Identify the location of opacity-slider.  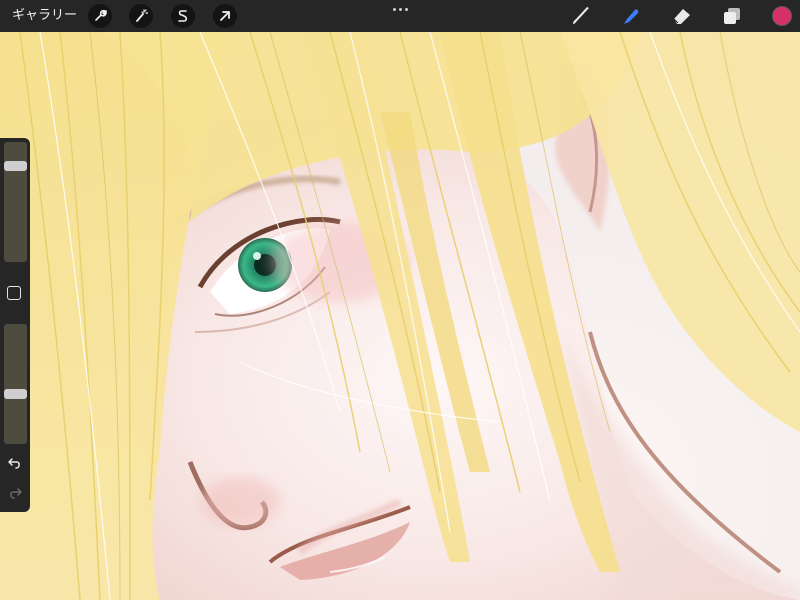
(15, 384).